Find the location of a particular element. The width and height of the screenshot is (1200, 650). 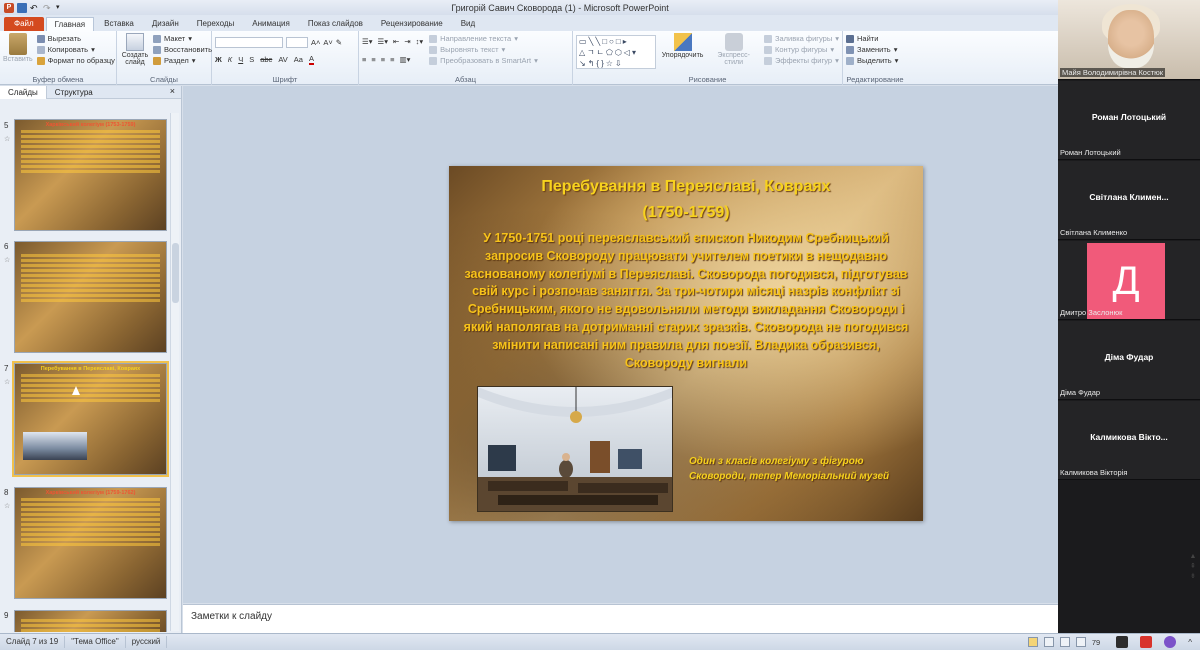

save-icon is located at coordinates (22, 7).